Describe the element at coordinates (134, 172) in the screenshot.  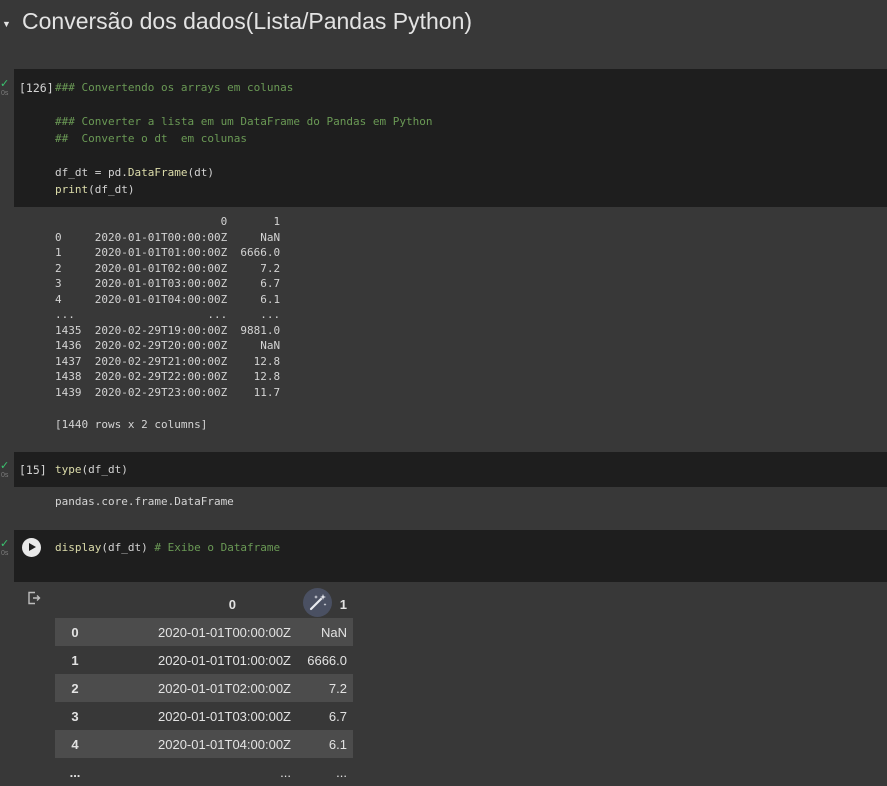
I see `code-line: df_dt = pd.DataFrame(dt)` at that location.